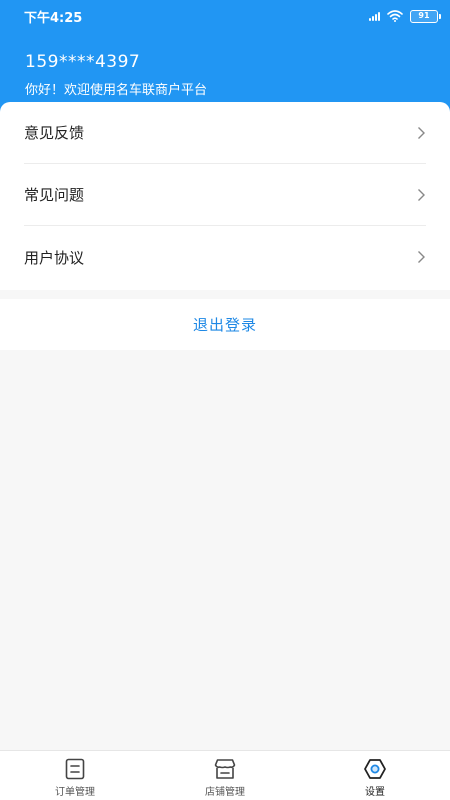 The width and height of the screenshot is (450, 800). I want to click on bottom-tab-bar: 订单管理 店铺管理 设置, so click(225, 775).